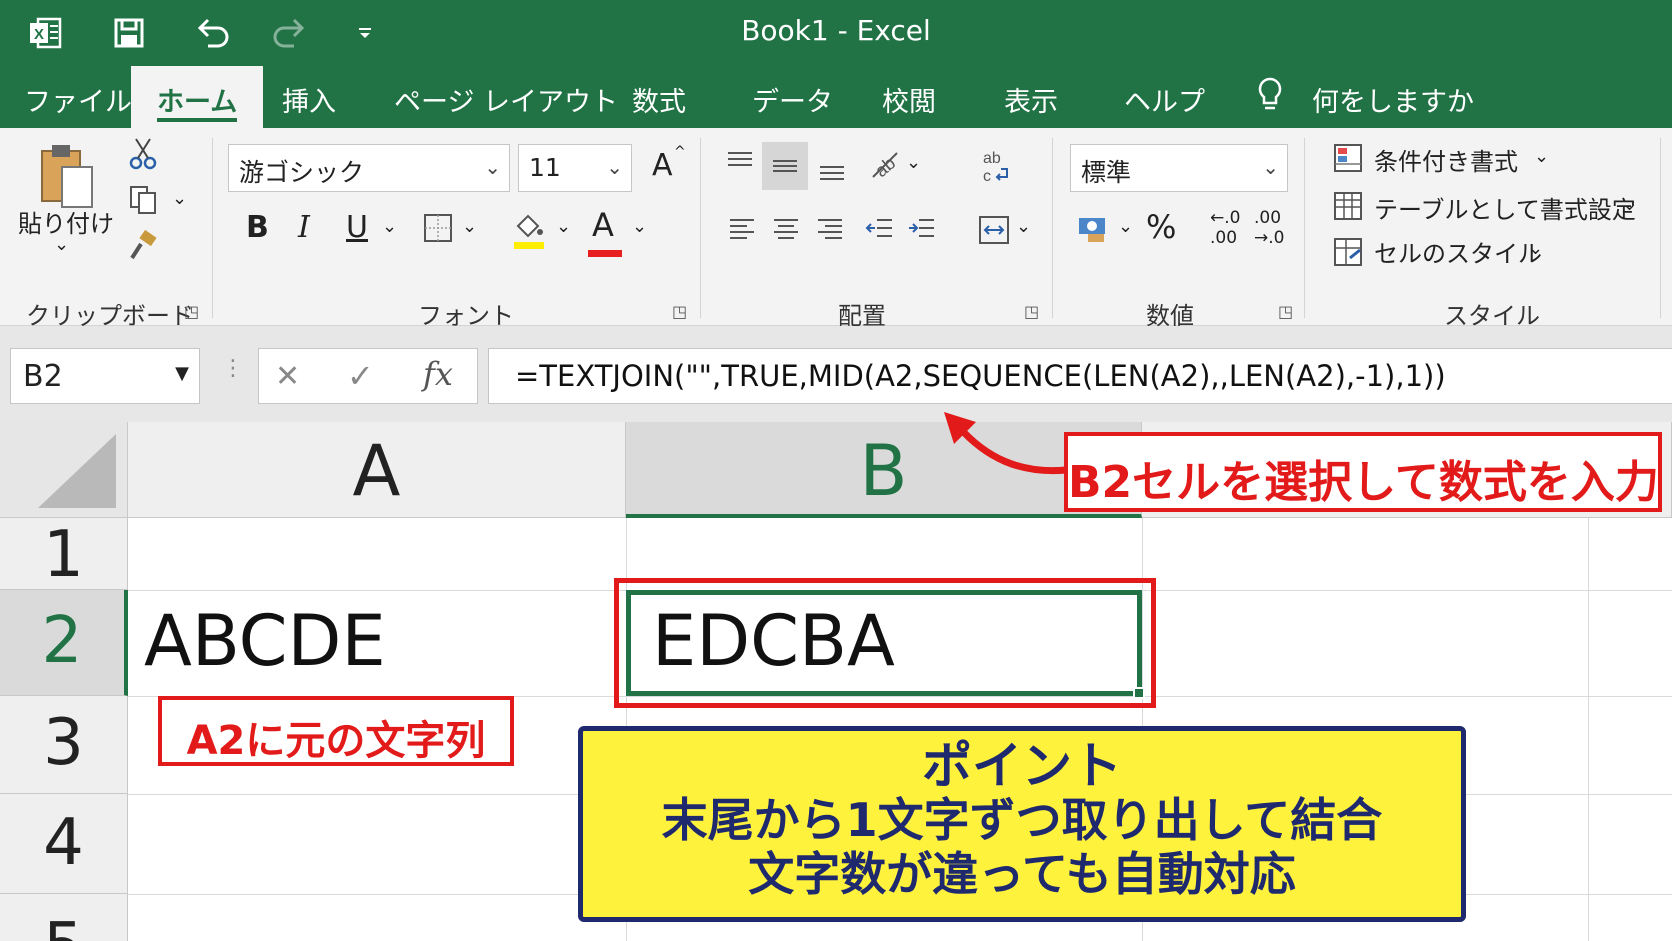 The width and height of the screenshot is (1672, 941). What do you see at coordinates (987, 176) in the screenshot?
I see `svg-text: c` at bounding box center [987, 176].